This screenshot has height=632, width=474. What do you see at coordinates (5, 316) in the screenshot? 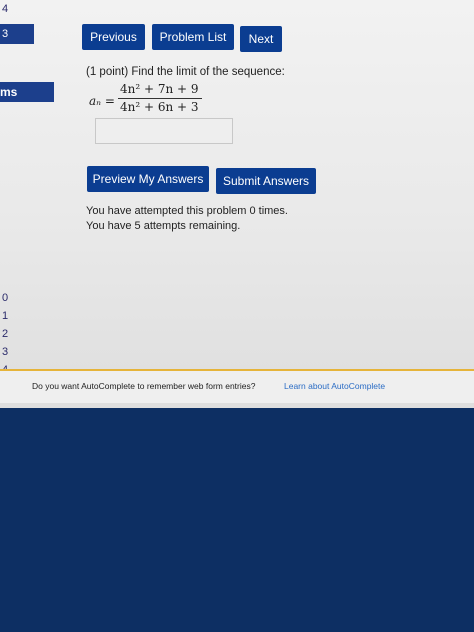
I see `sidebar-number: 1` at bounding box center [5, 316].